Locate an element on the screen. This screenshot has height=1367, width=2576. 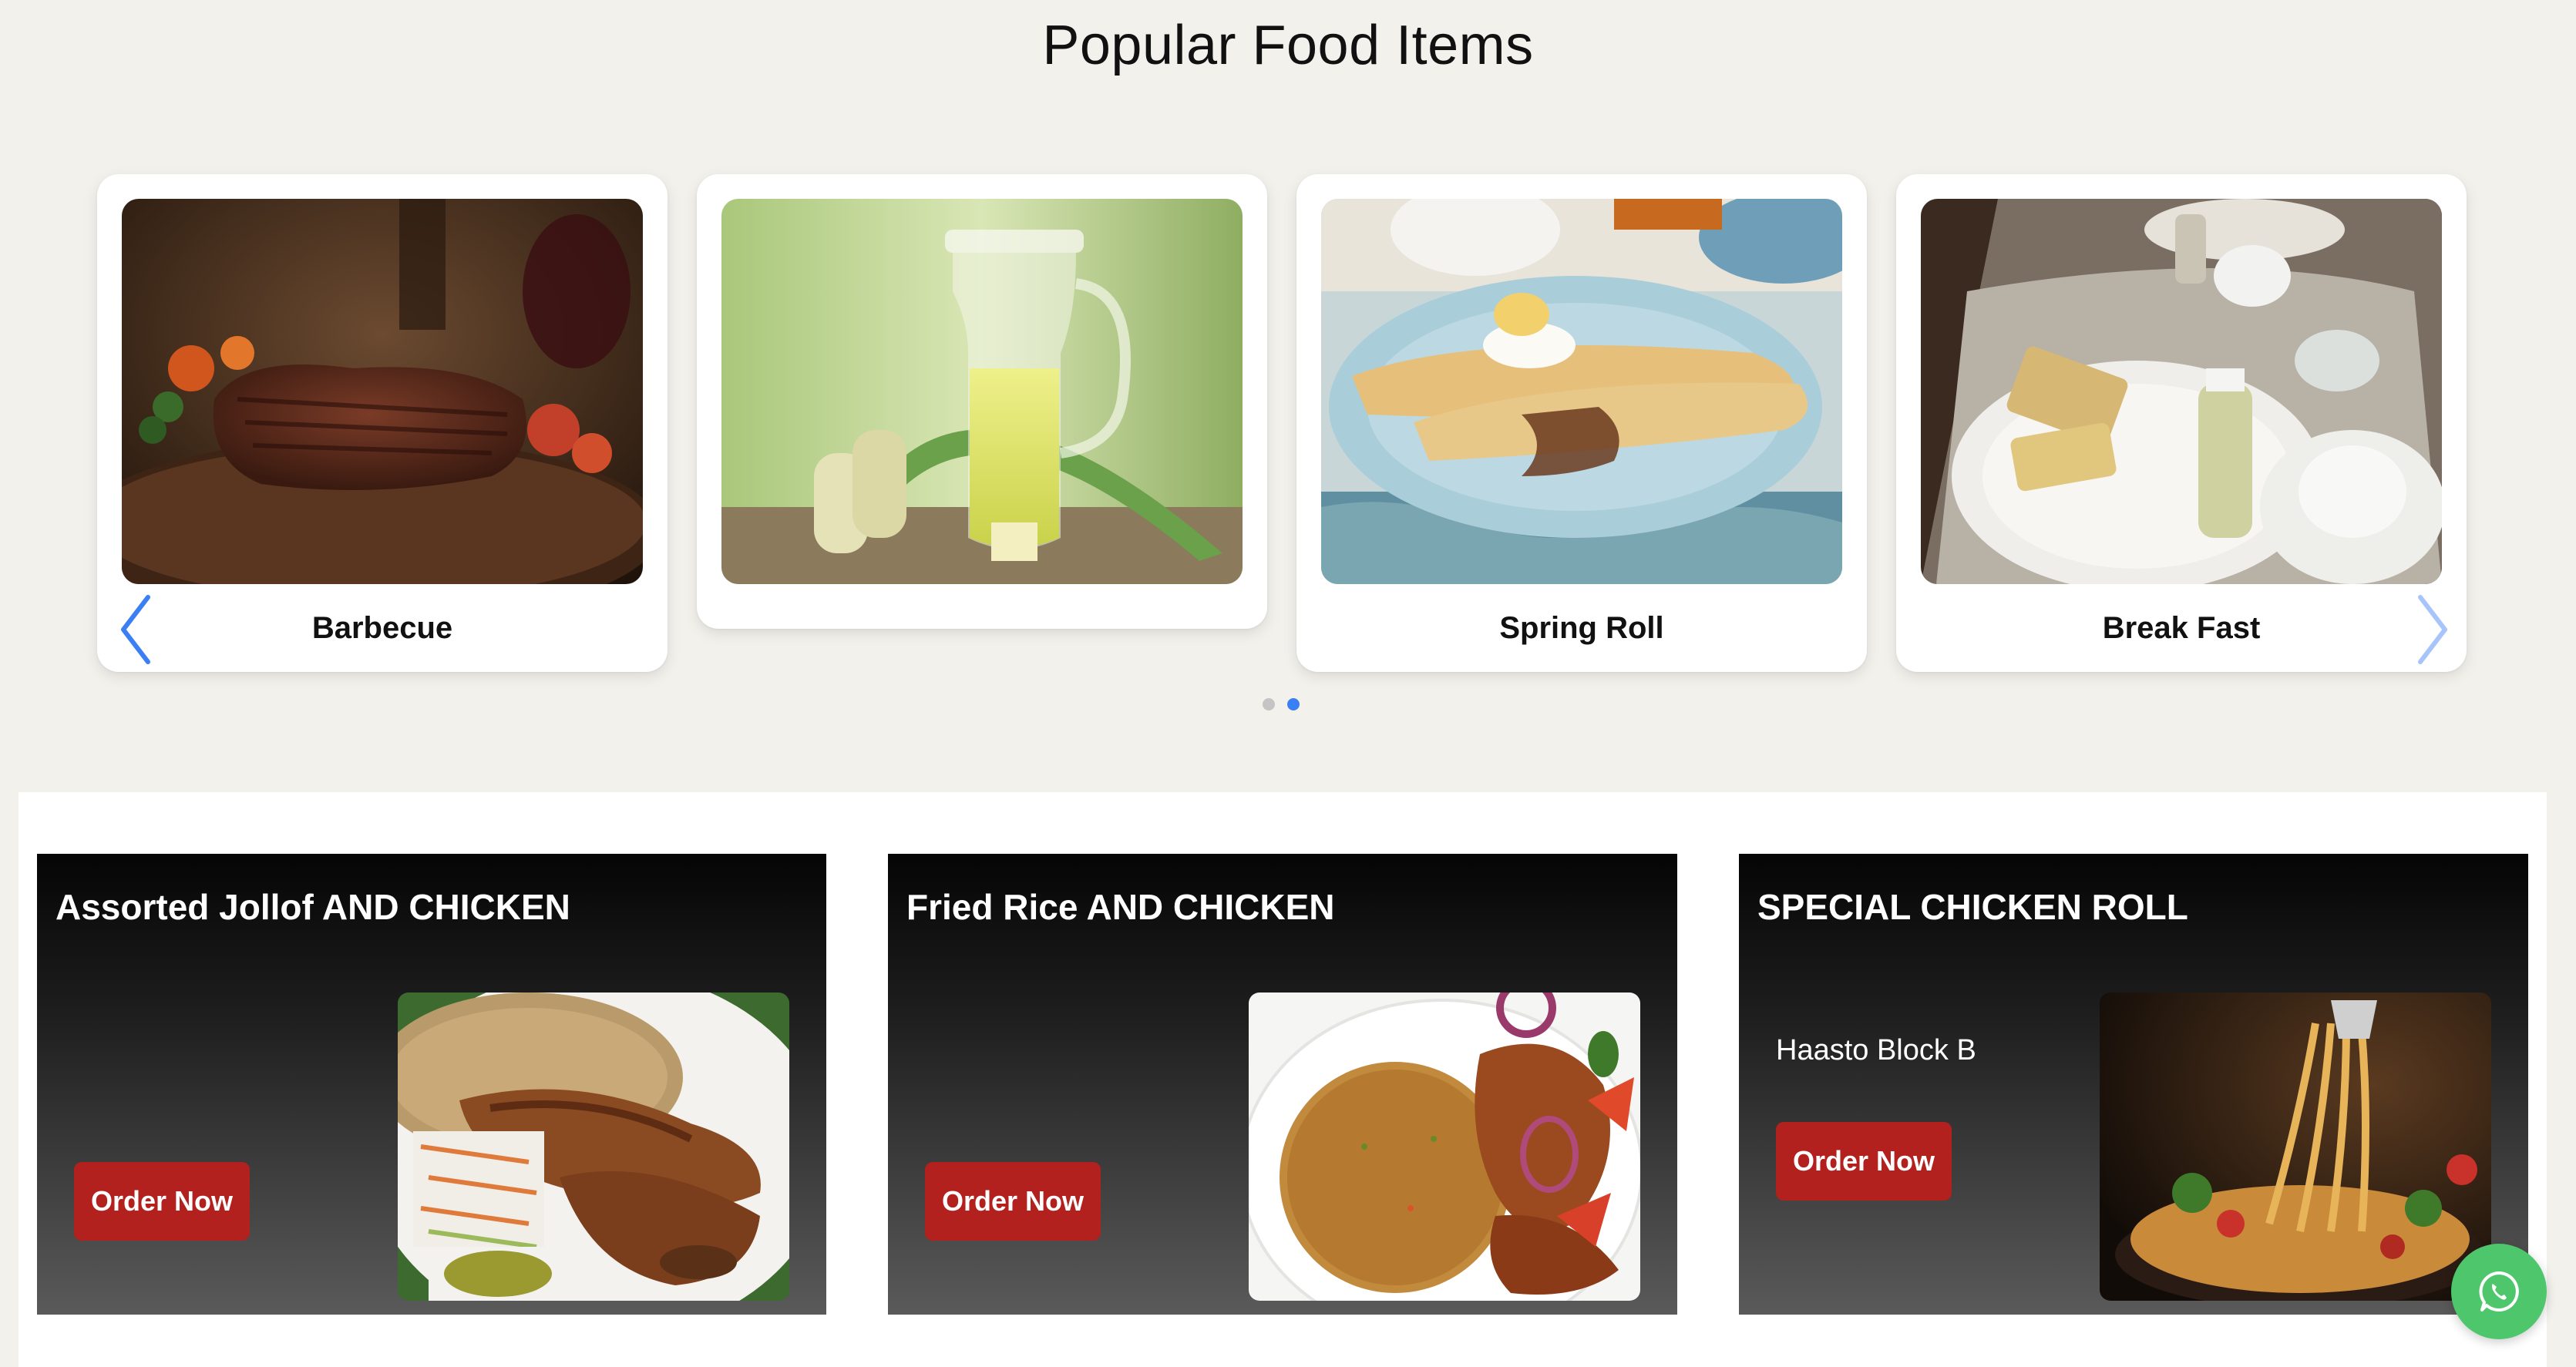
food-card-spring-roll: Spring Roll is located at coordinates (1581, 423).